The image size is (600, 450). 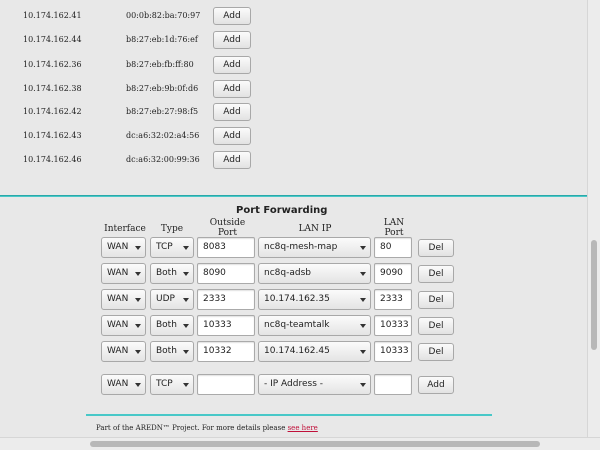 What do you see at coordinates (294, 196) in the screenshot?
I see `section-divider` at bounding box center [294, 196].